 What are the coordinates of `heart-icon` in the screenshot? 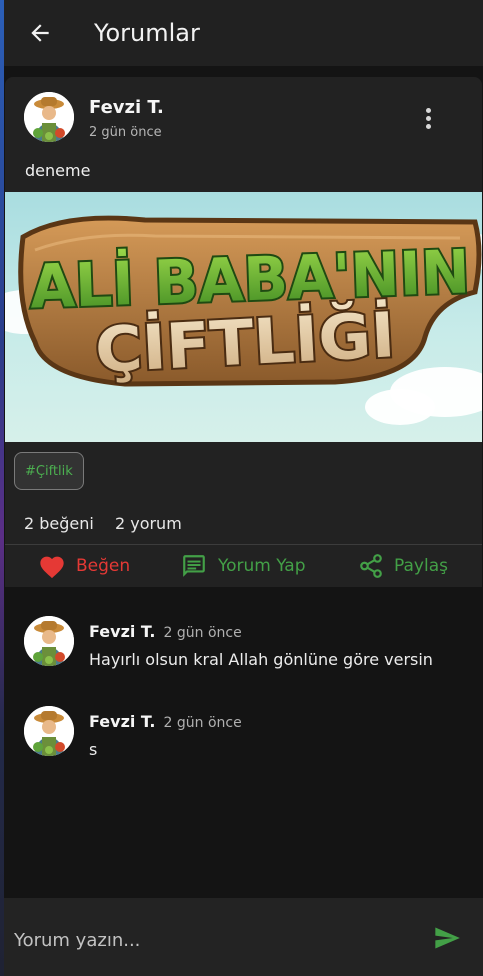 It's located at (52, 567).